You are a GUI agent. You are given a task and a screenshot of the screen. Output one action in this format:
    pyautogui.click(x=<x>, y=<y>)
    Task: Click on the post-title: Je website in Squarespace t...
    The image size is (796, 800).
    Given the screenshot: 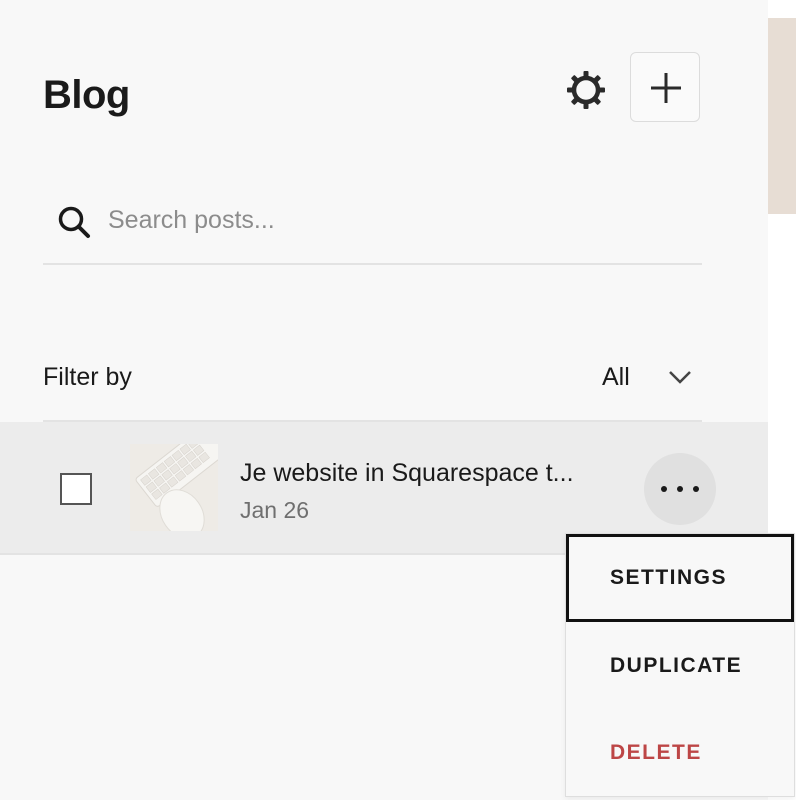 What is the action you would take?
    pyautogui.click(x=407, y=473)
    